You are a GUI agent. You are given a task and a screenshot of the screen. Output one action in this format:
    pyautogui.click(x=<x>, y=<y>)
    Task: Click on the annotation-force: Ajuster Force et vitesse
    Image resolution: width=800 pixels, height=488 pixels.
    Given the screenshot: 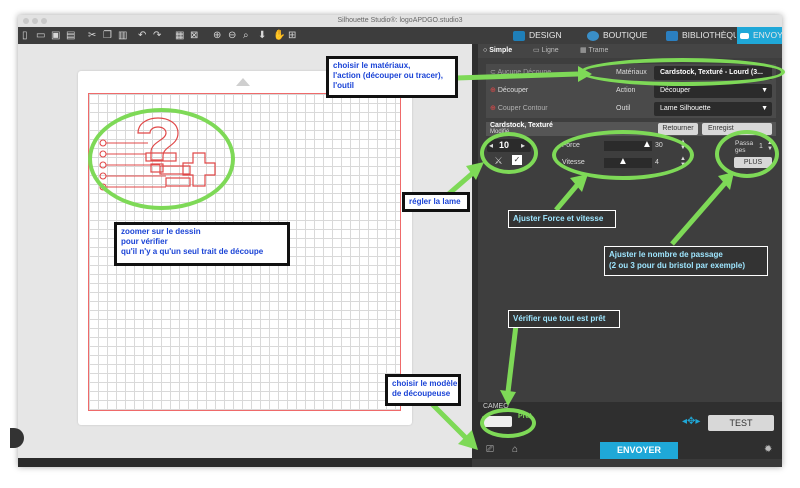 What is the action you would take?
    pyautogui.click(x=562, y=219)
    